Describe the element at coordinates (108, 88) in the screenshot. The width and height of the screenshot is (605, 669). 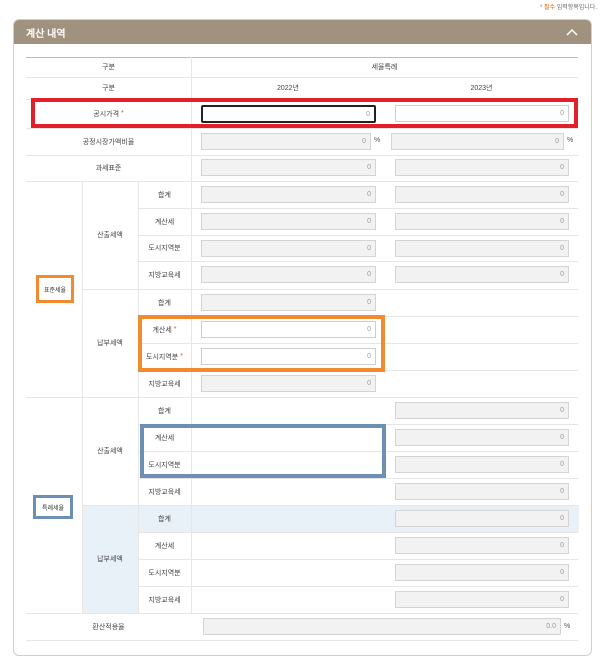
I see `header-gubun-2: 구분` at that location.